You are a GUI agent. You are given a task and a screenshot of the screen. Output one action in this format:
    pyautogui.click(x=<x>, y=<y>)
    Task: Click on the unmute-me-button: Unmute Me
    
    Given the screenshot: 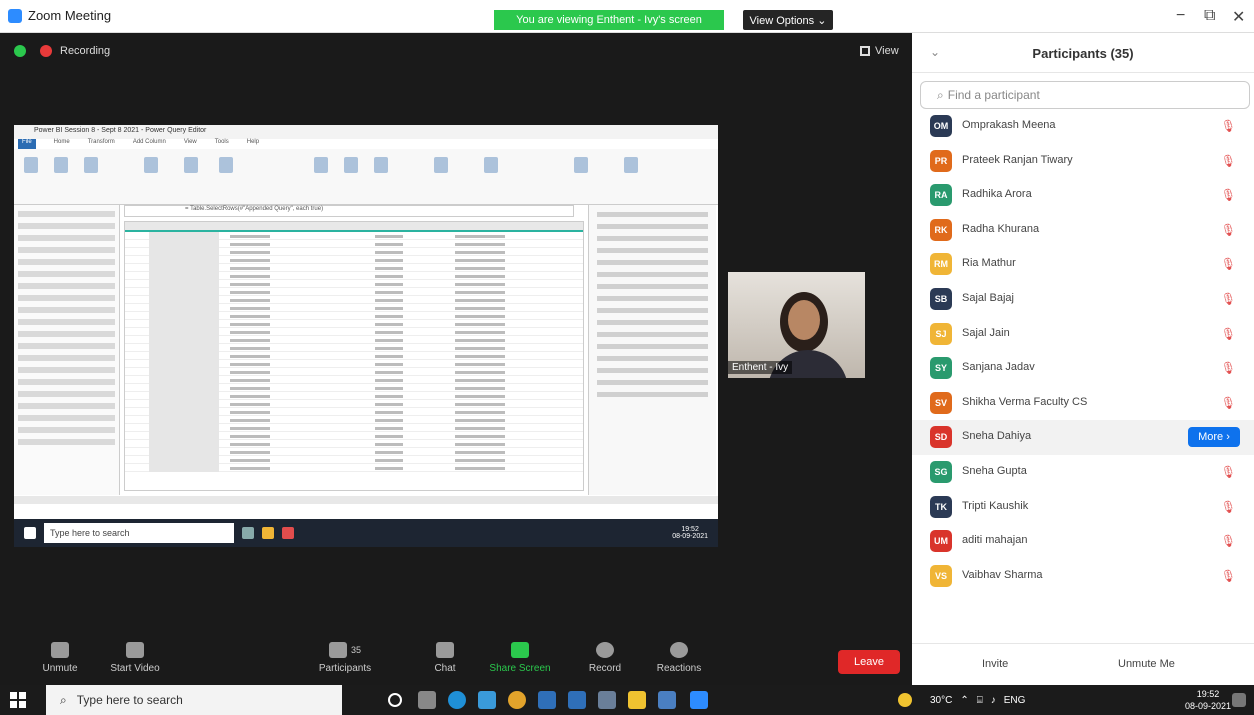 What is the action you would take?
    pyautogui.click(x=1146, y=664)
    